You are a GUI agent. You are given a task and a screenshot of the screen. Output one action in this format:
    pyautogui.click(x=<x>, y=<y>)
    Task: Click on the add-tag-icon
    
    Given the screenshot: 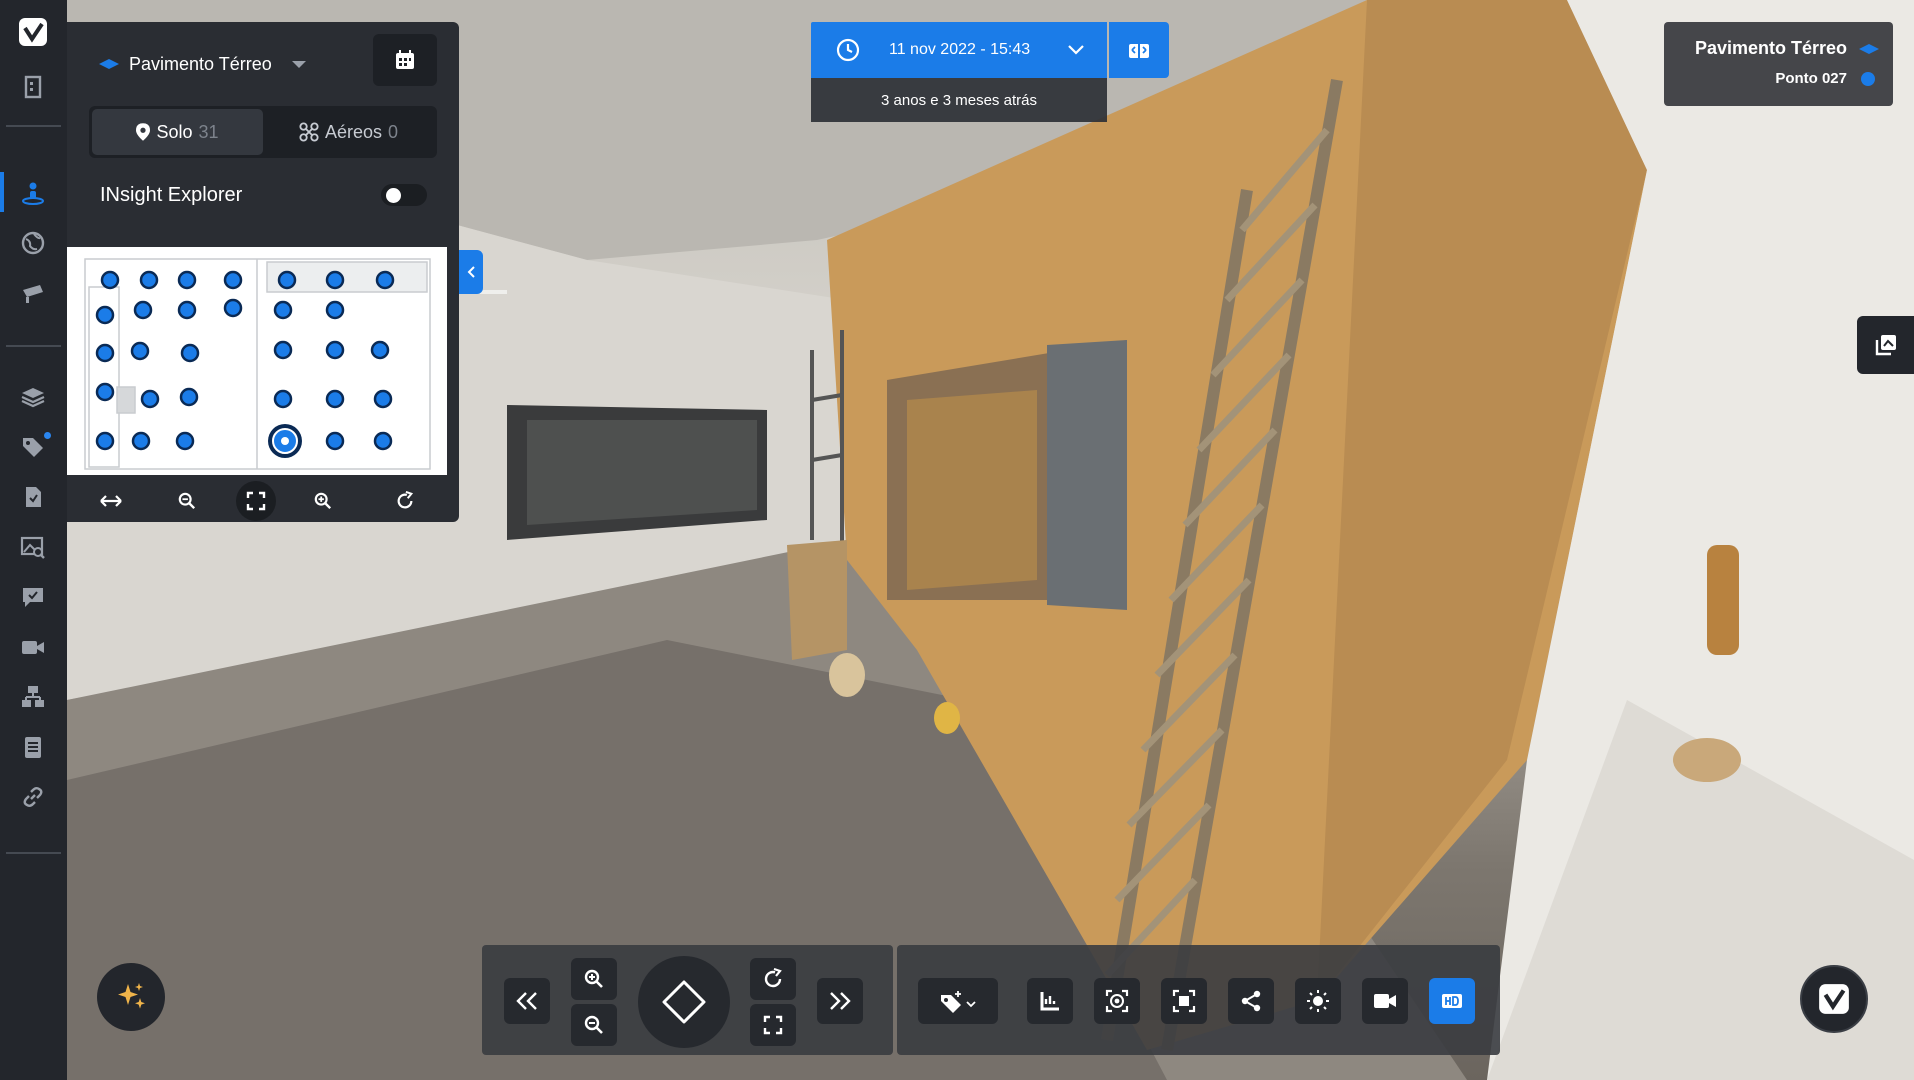 What is the action you would take?
    pyautogui.click(x=958, y=1002)
    